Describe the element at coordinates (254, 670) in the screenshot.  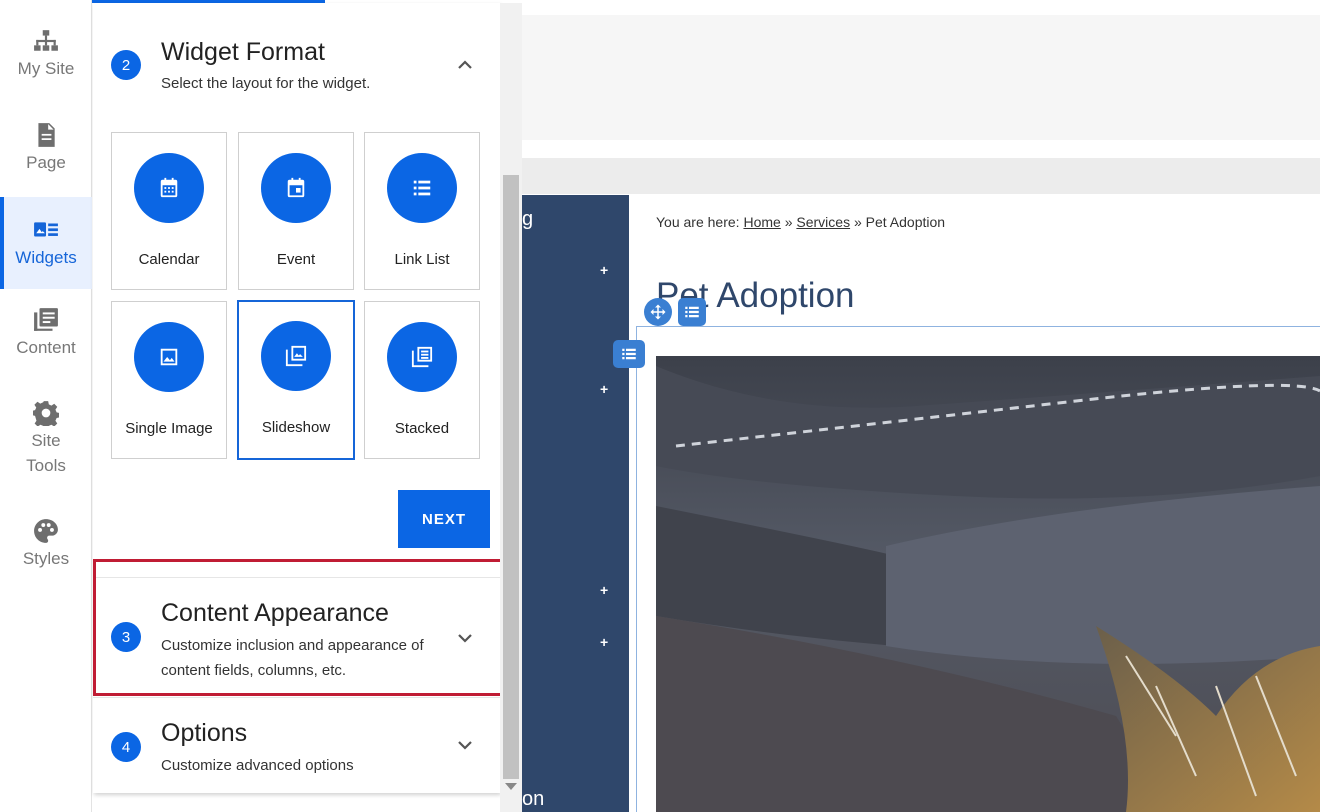
I see `step-subtitle: content fields, columns, etc.` at that location.